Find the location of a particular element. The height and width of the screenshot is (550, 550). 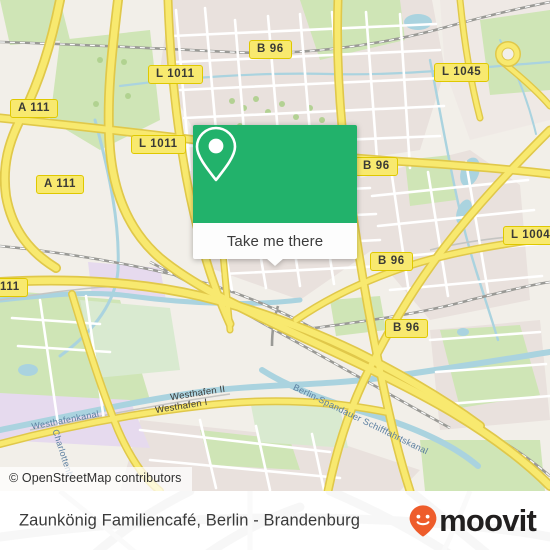

popup-pointer is located at coordinates (275, 262).